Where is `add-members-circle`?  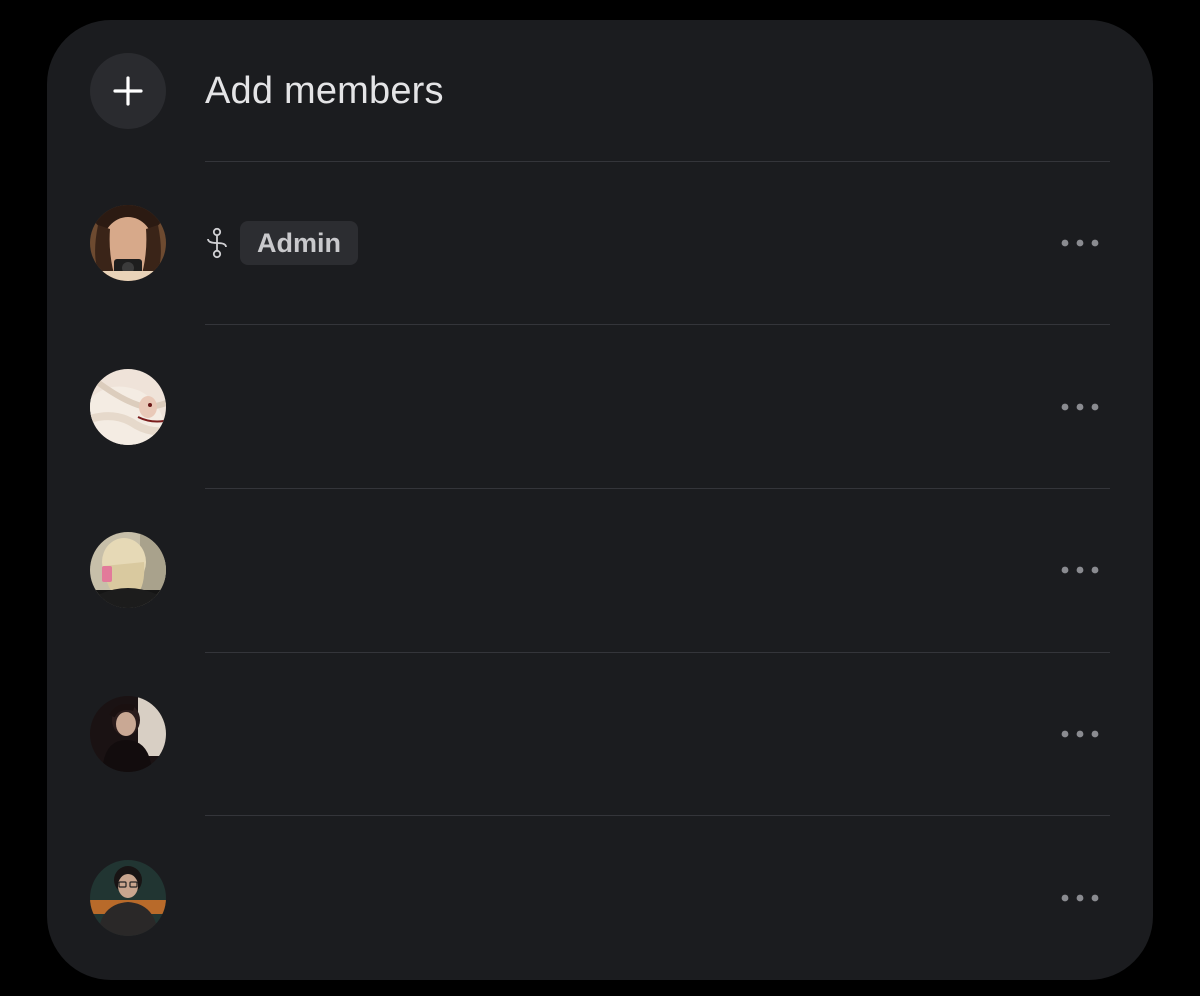
add-members-circle is located at coordinates (128, 91).